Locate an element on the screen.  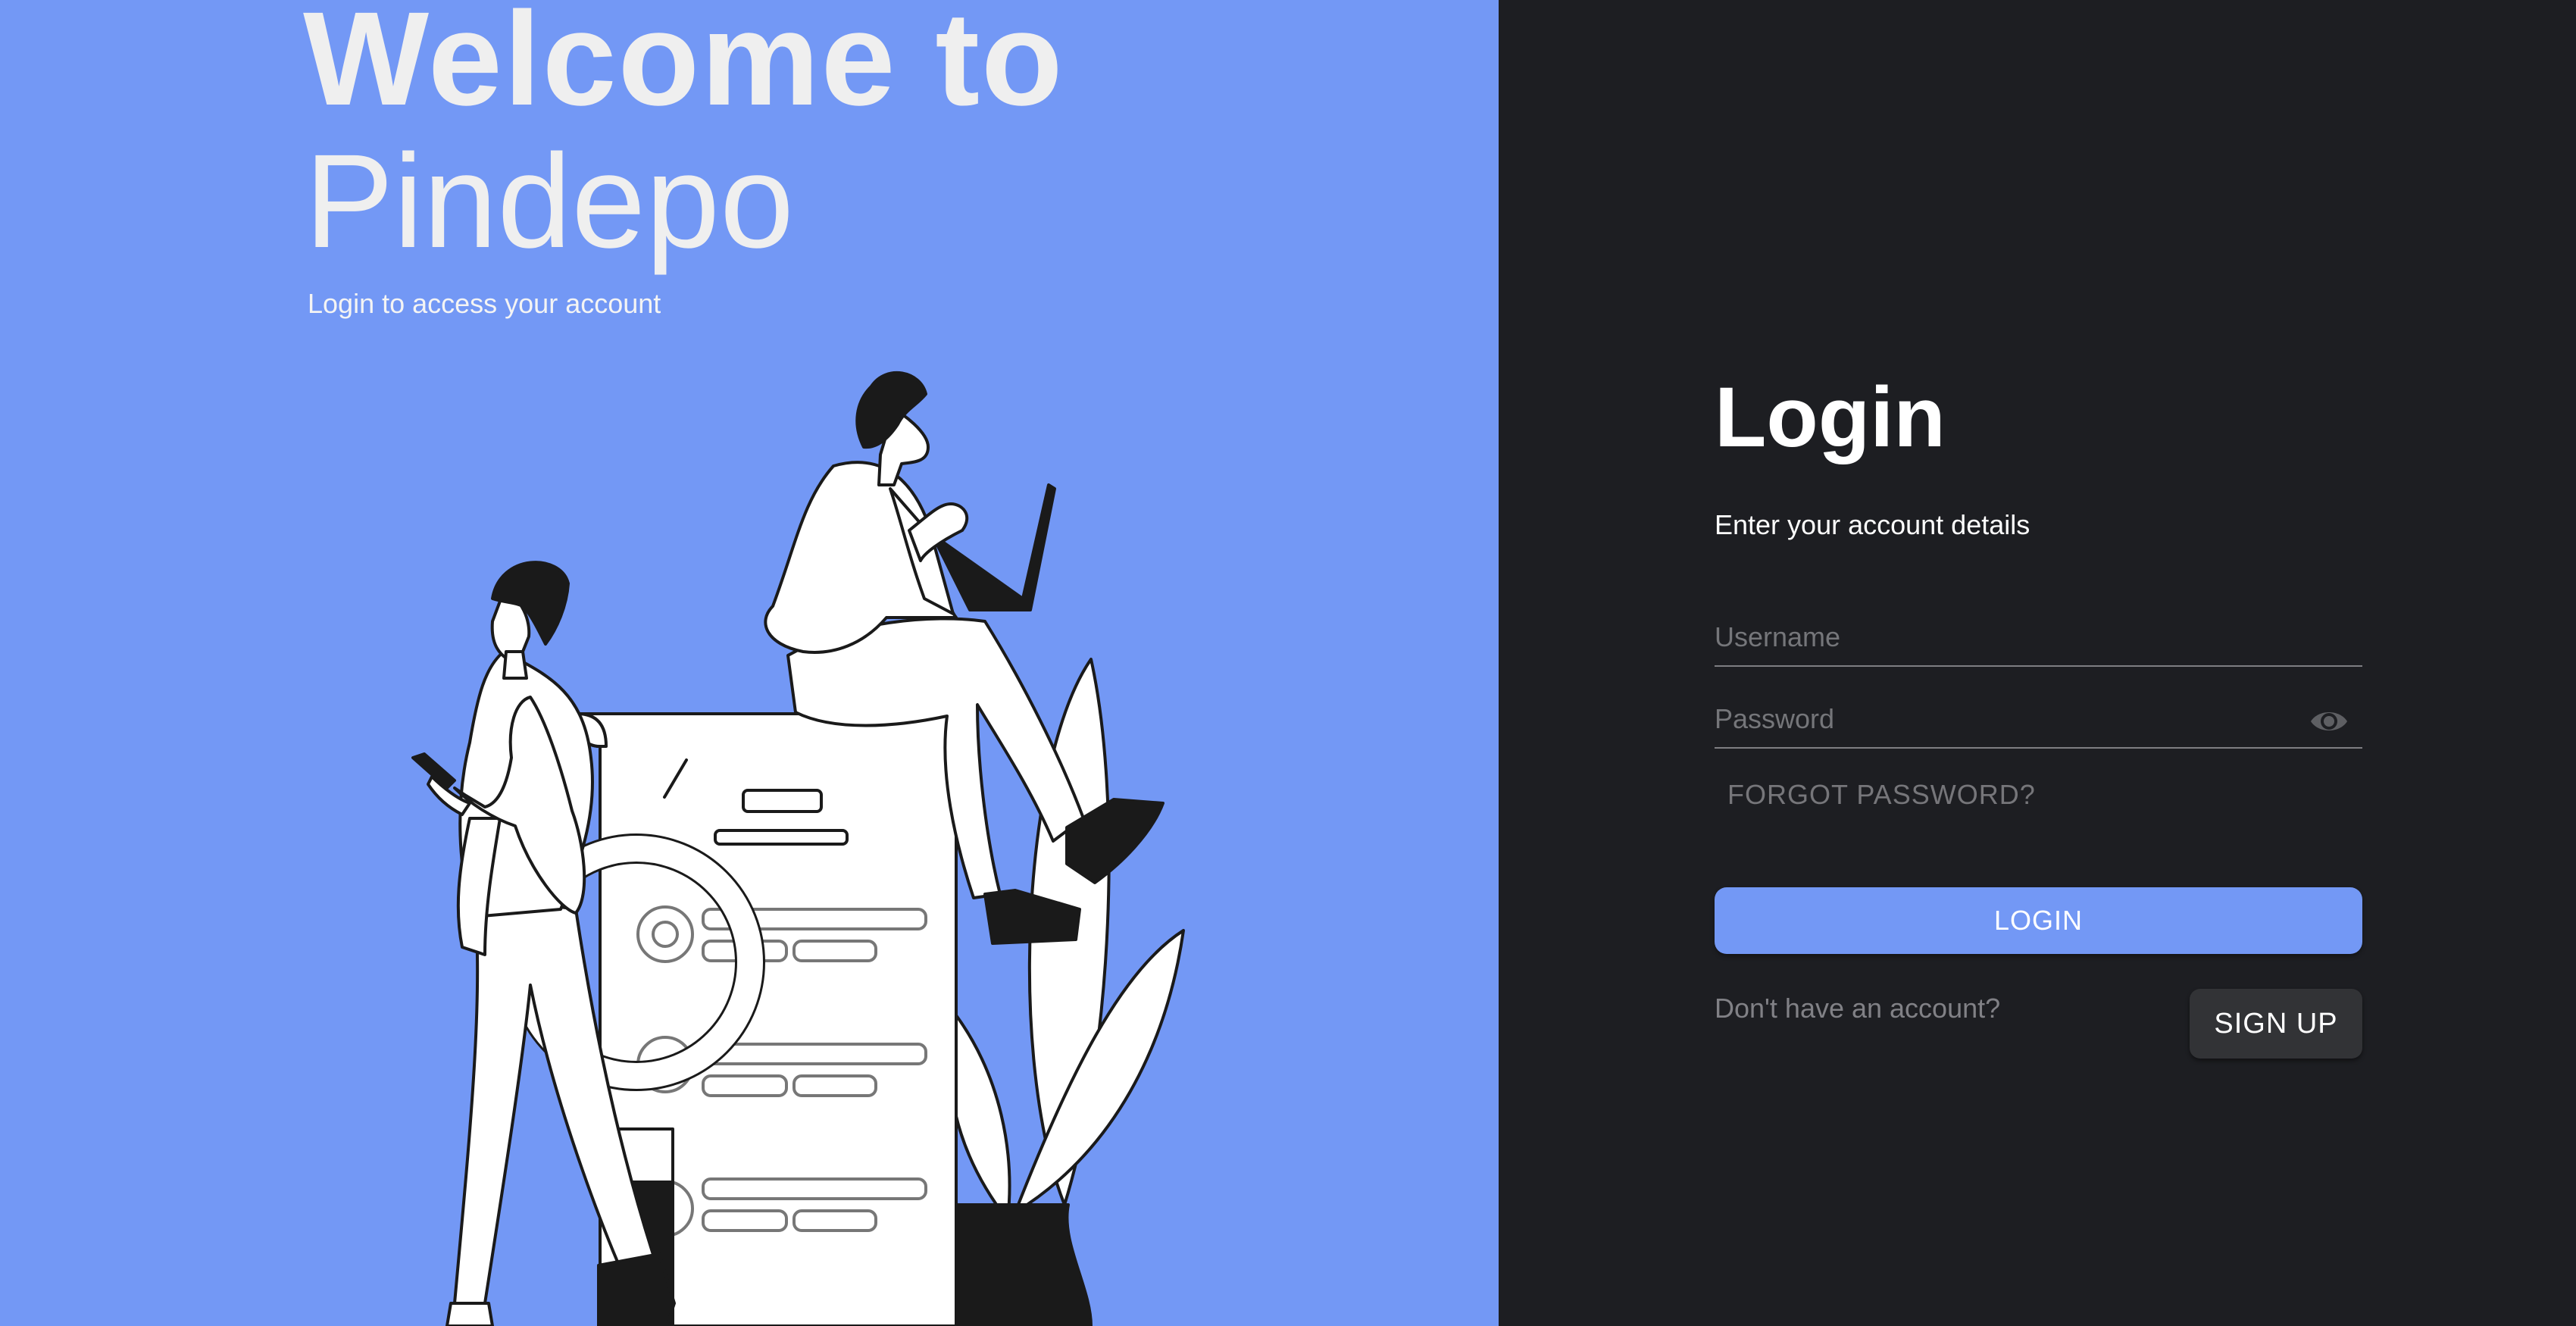
login-button: LOGIN is located at coordinates (2038, 920).